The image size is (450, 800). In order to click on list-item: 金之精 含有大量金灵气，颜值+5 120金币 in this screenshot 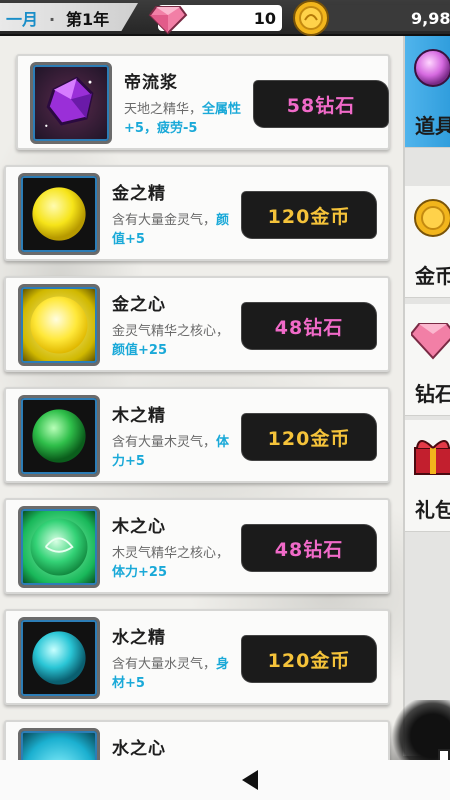, I will do `click(197, 213)`.